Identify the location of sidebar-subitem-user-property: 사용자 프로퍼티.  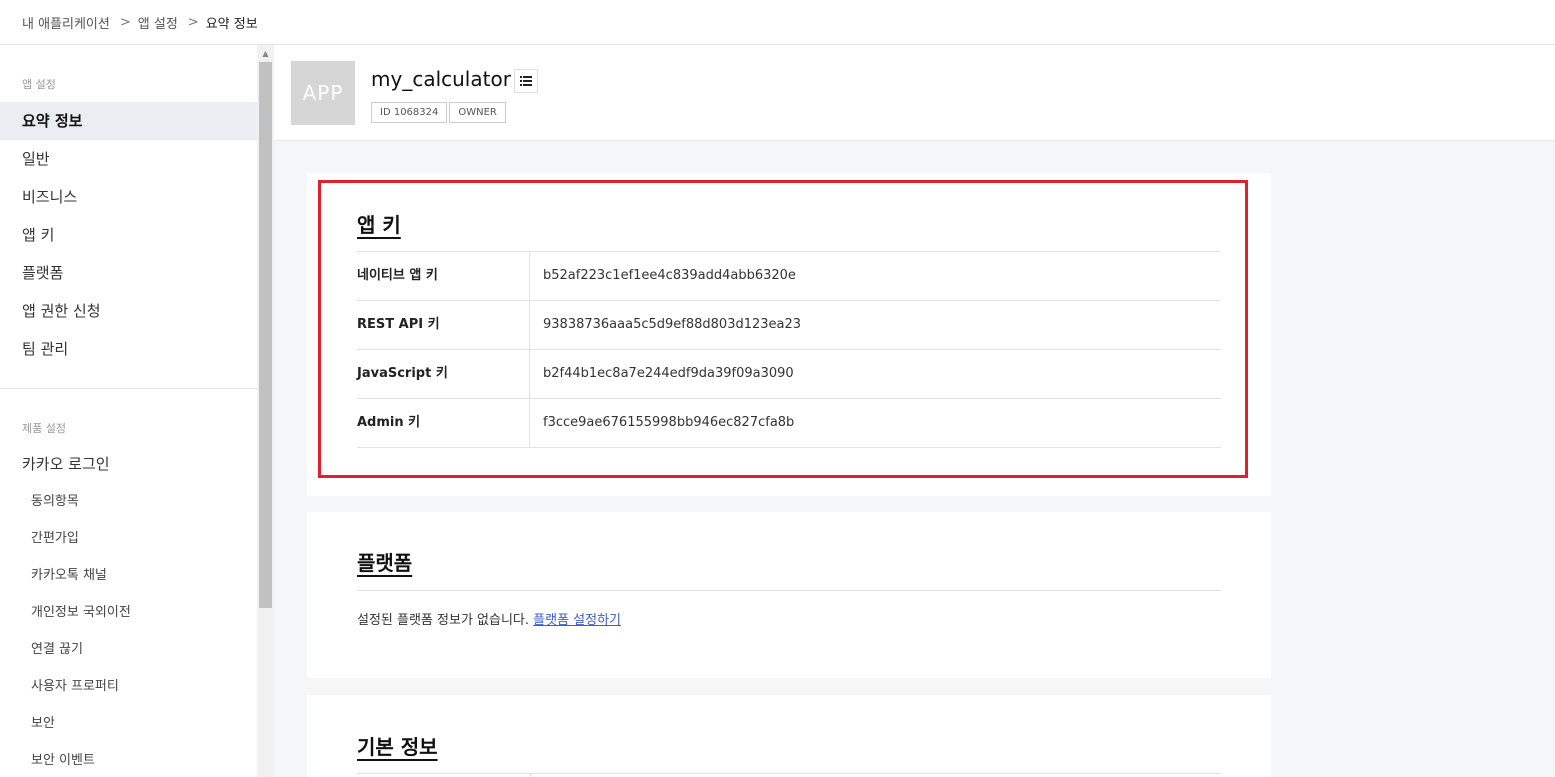
(128, 686).